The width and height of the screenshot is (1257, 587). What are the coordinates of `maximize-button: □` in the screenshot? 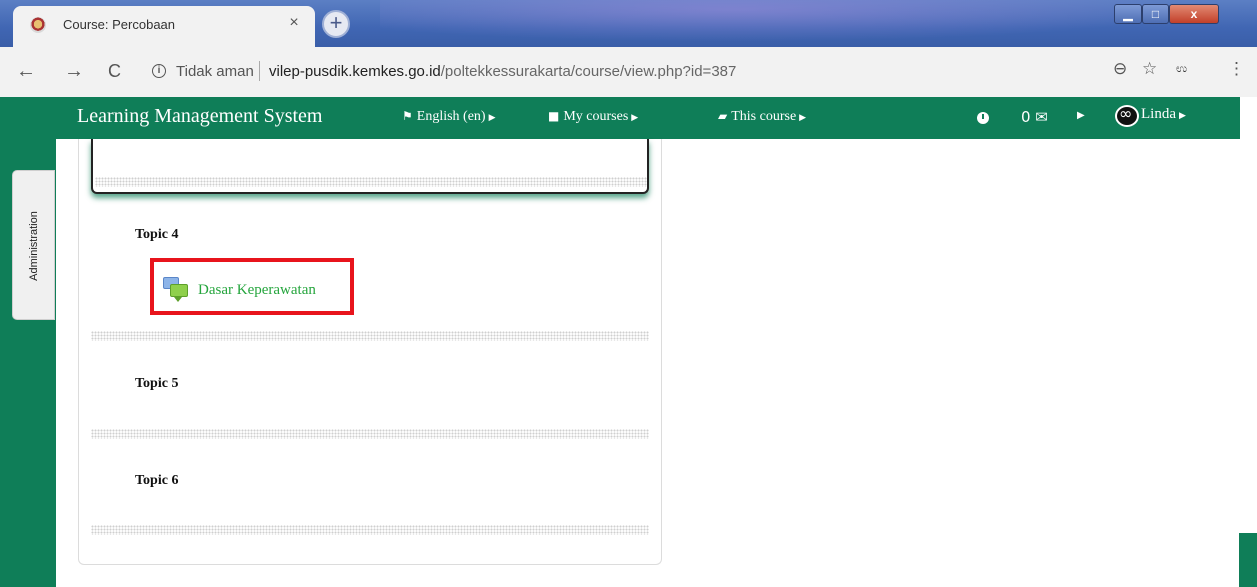 It's located at (1155, 14).